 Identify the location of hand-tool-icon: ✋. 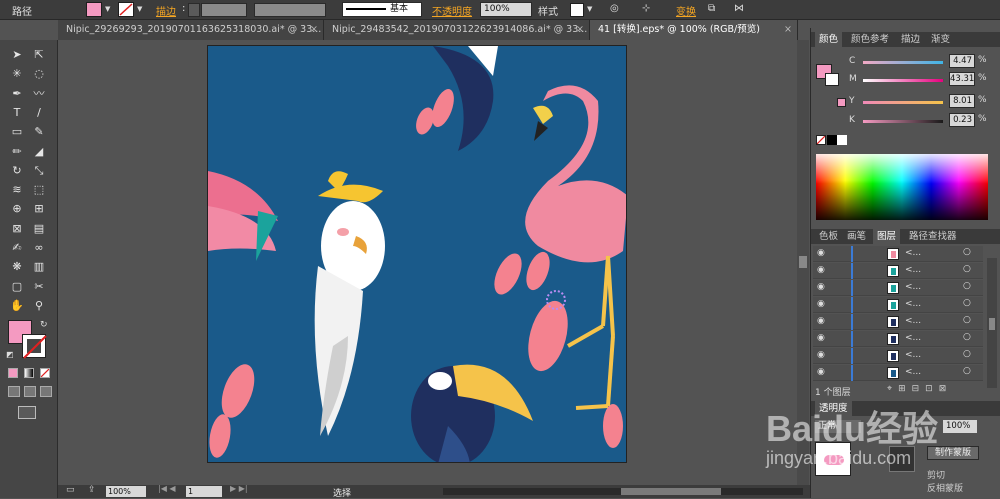
(17, 306).